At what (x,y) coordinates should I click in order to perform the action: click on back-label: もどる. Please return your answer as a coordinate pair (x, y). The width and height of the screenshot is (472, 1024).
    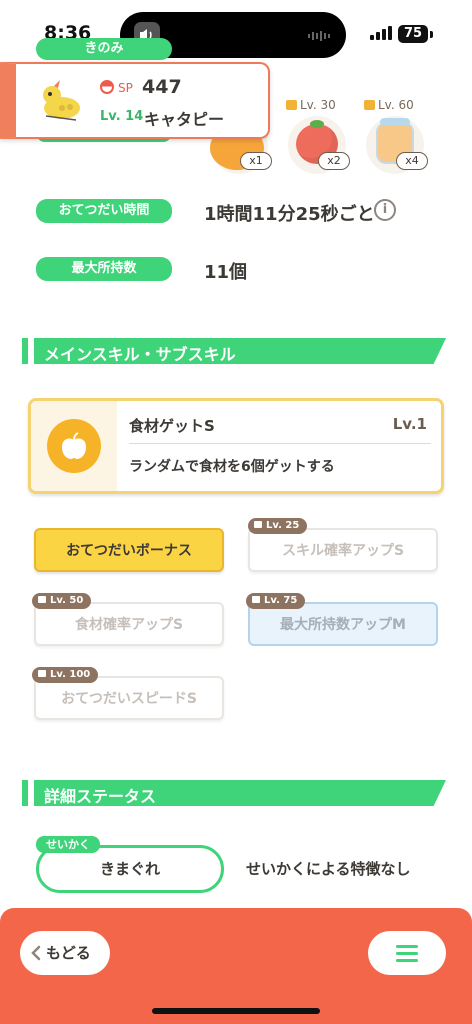
    Looking at the image, I should click on (68, 953).